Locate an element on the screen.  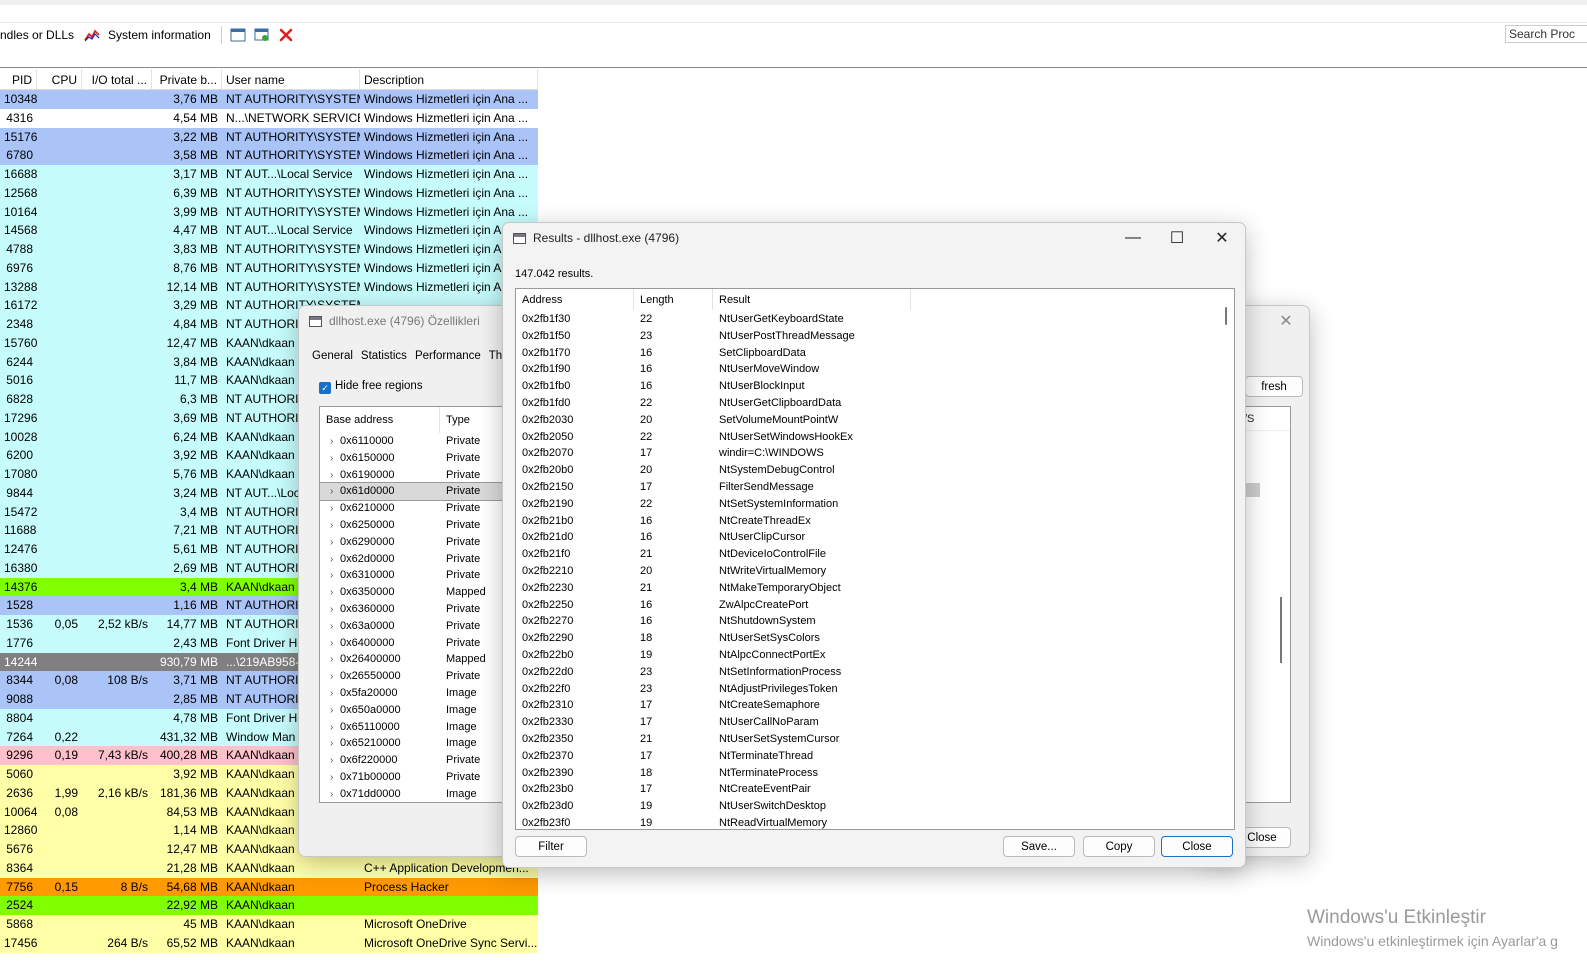
result-row: 0x2fb2310 17 NtCreateSemaphore is located at coordinates (875, 705).